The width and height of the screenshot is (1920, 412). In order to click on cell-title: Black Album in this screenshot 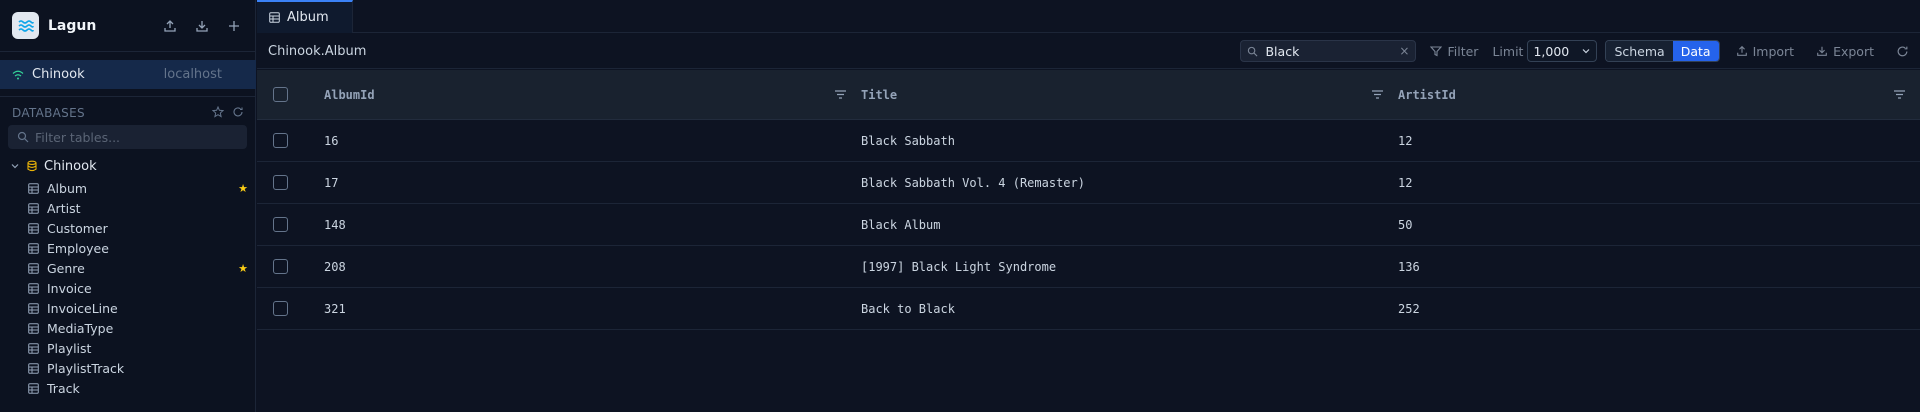, I will do `click(1129, 225)`.